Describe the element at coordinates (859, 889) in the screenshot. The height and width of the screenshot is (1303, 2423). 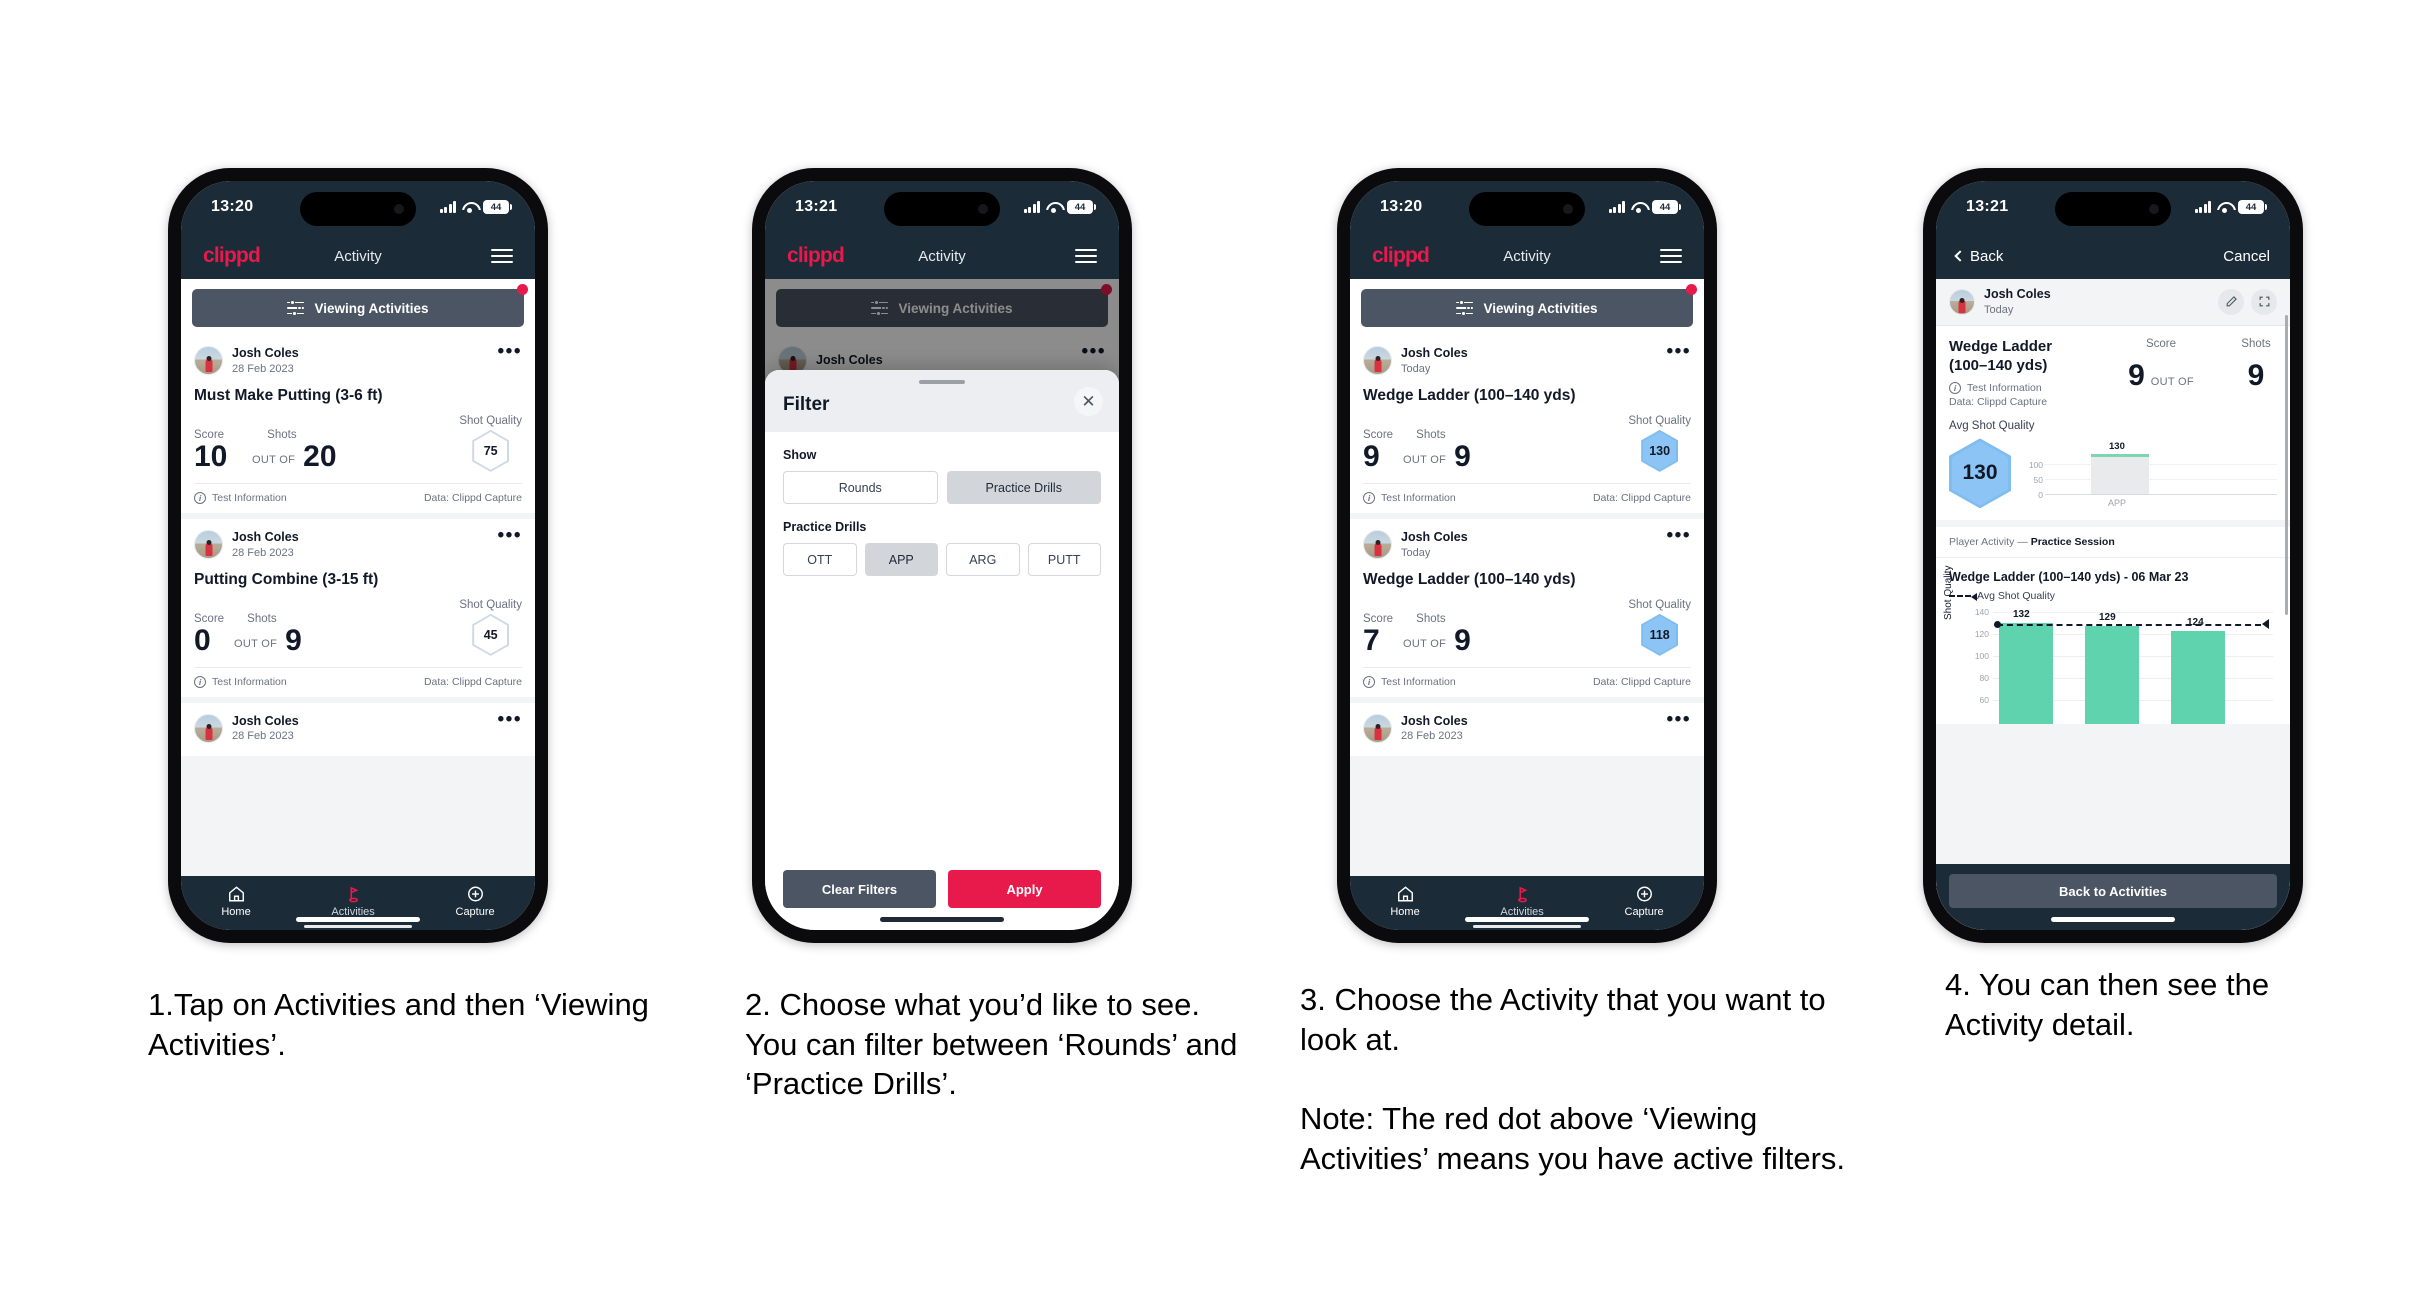
I see `clear-filters-button: Clear Filters` at that location.